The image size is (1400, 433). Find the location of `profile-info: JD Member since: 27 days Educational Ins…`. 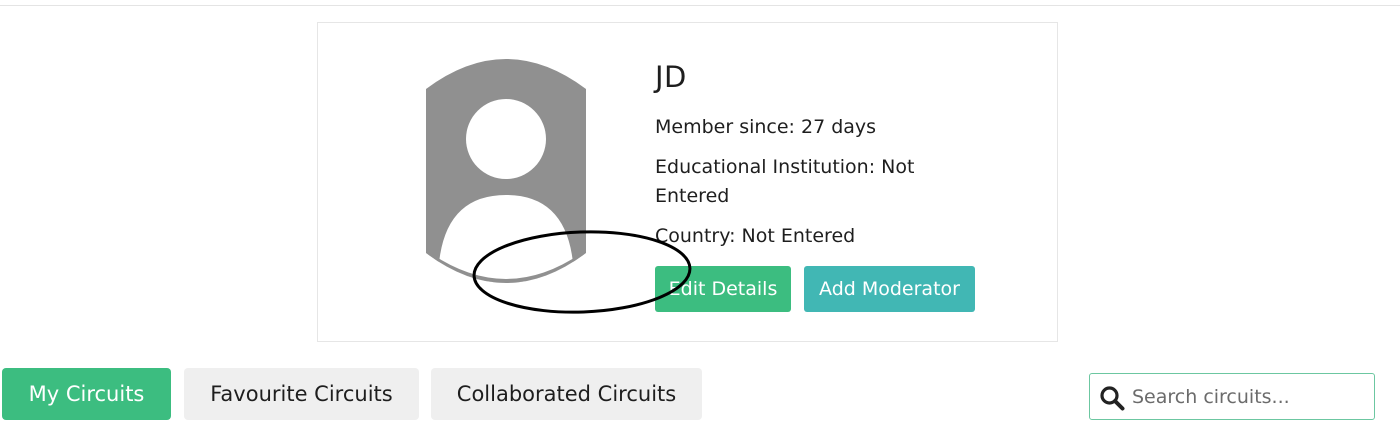

profile-info: JD Member since: 27 days Educational Ins… is located at coordinates (815, 158).